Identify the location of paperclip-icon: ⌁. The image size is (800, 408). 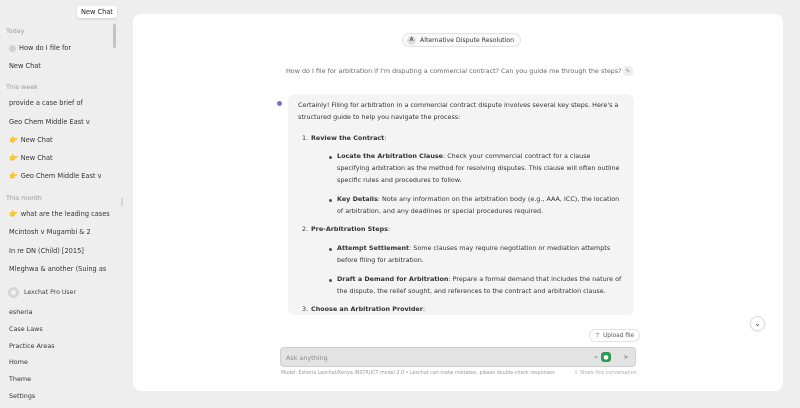
(596, 357).